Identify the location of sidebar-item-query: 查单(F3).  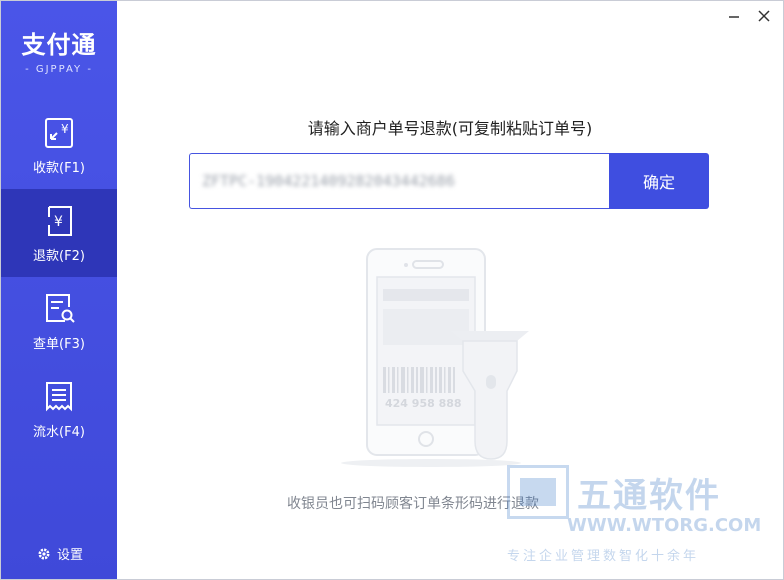
(59, 321).